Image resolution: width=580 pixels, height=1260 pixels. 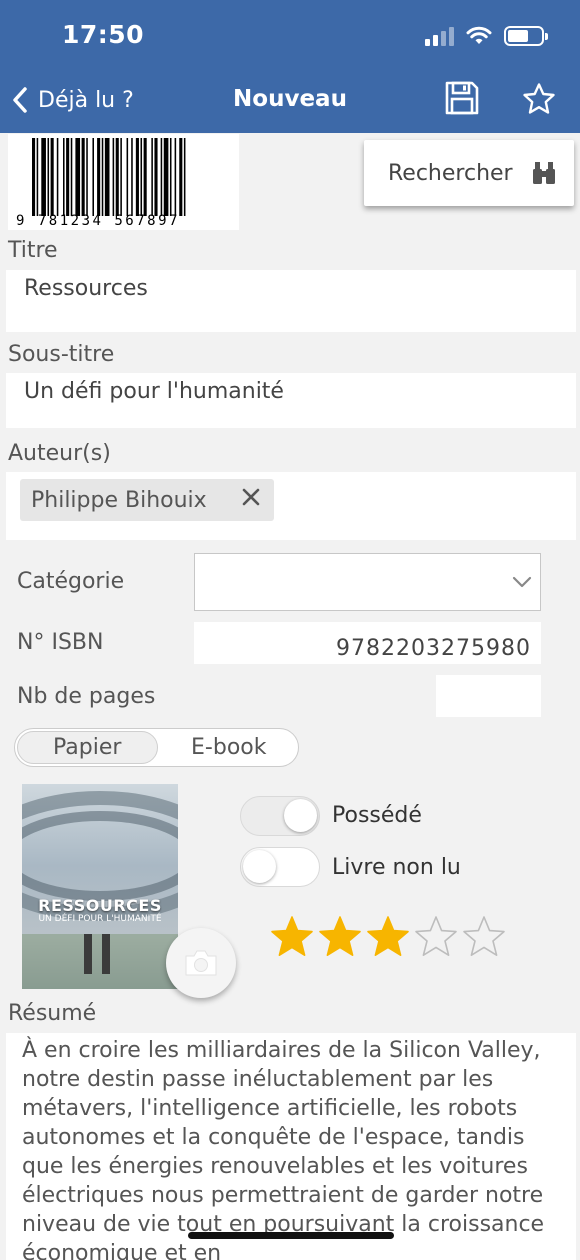 What do you see at coordinates (439, 36) in the screenshot?
I see `signal-icon` at bounding box center [439, 36].